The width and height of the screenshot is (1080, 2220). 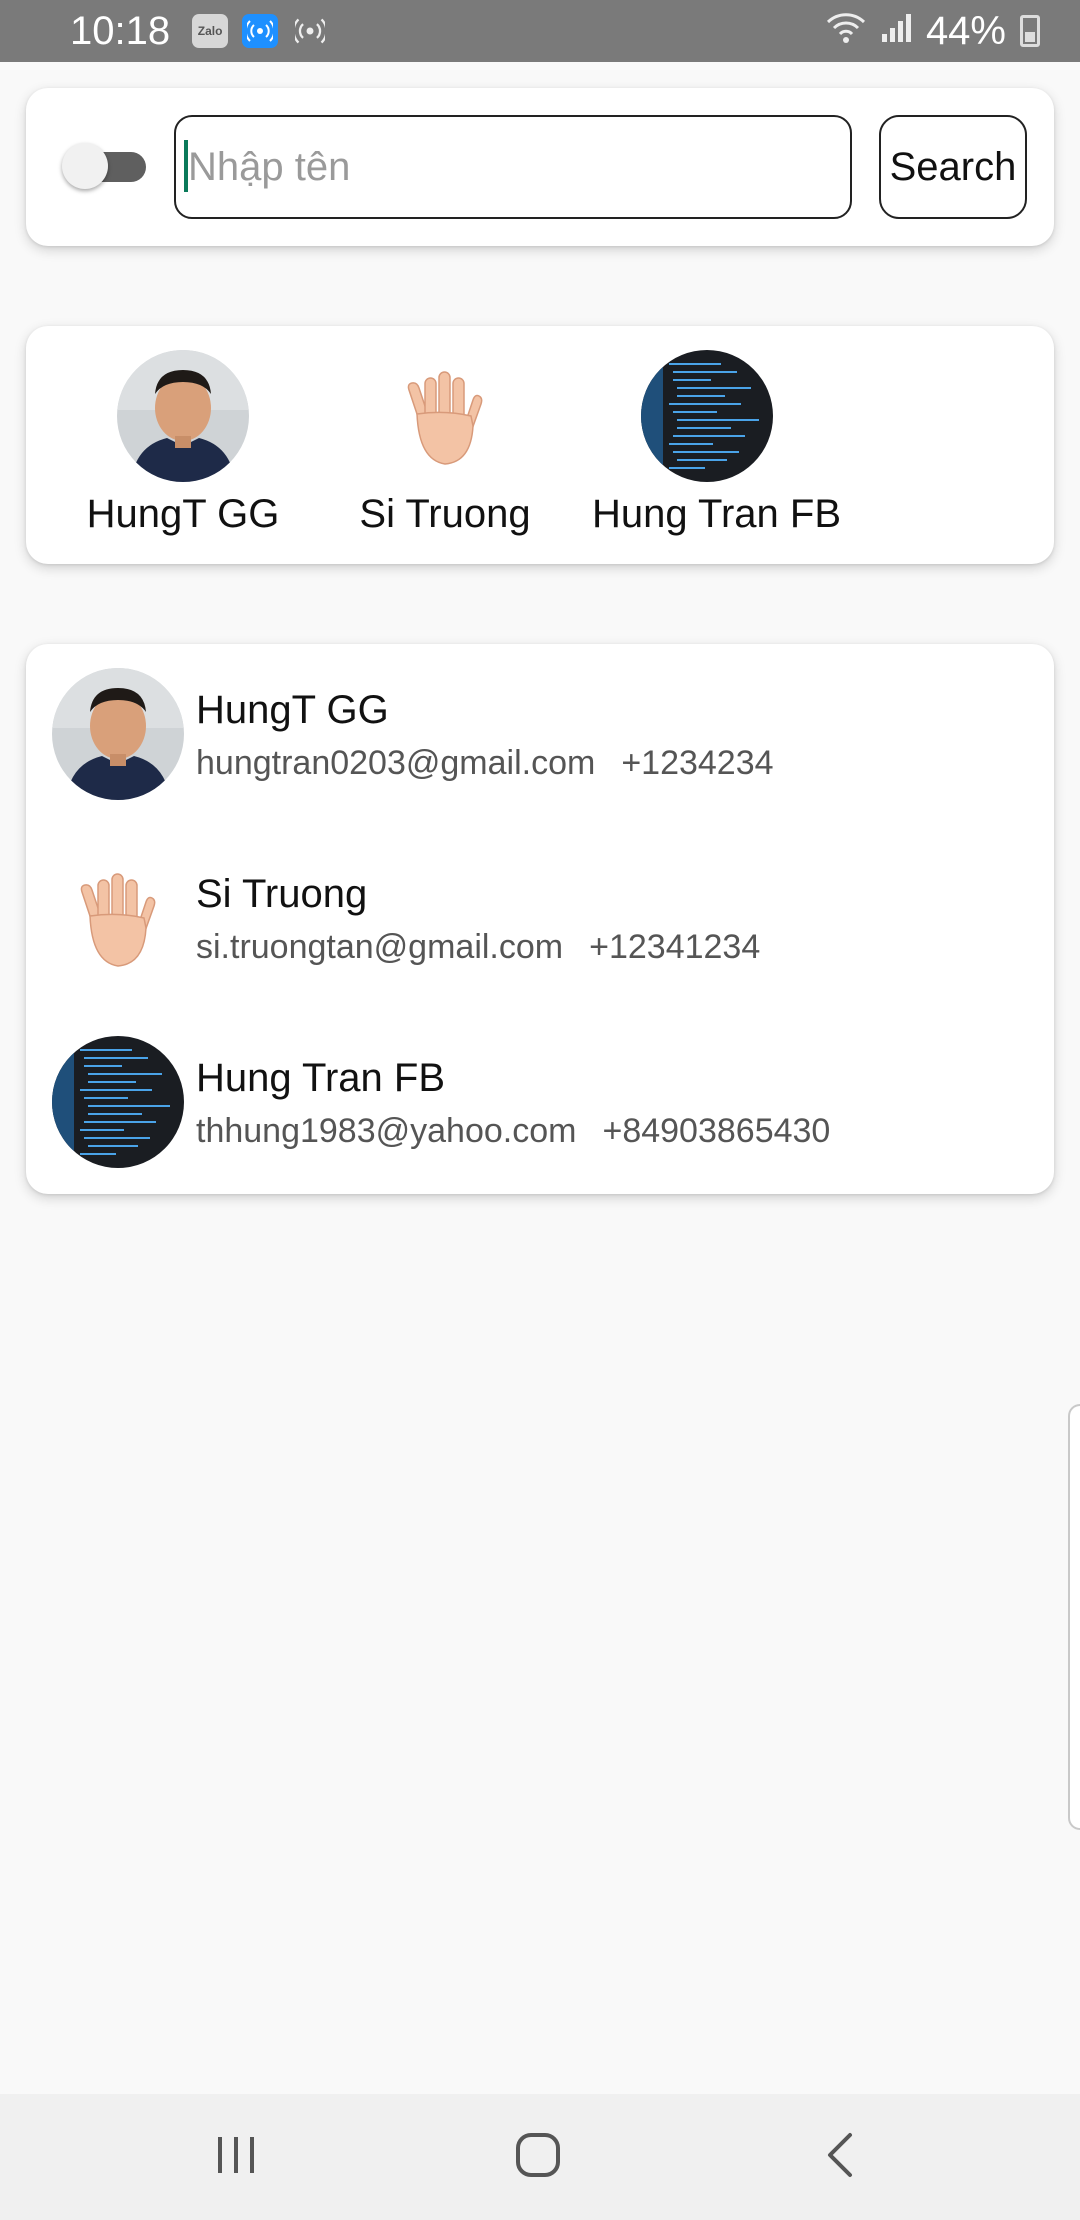 I want to click on contact-phone: +84903865430, so click(x=716, y=1131).